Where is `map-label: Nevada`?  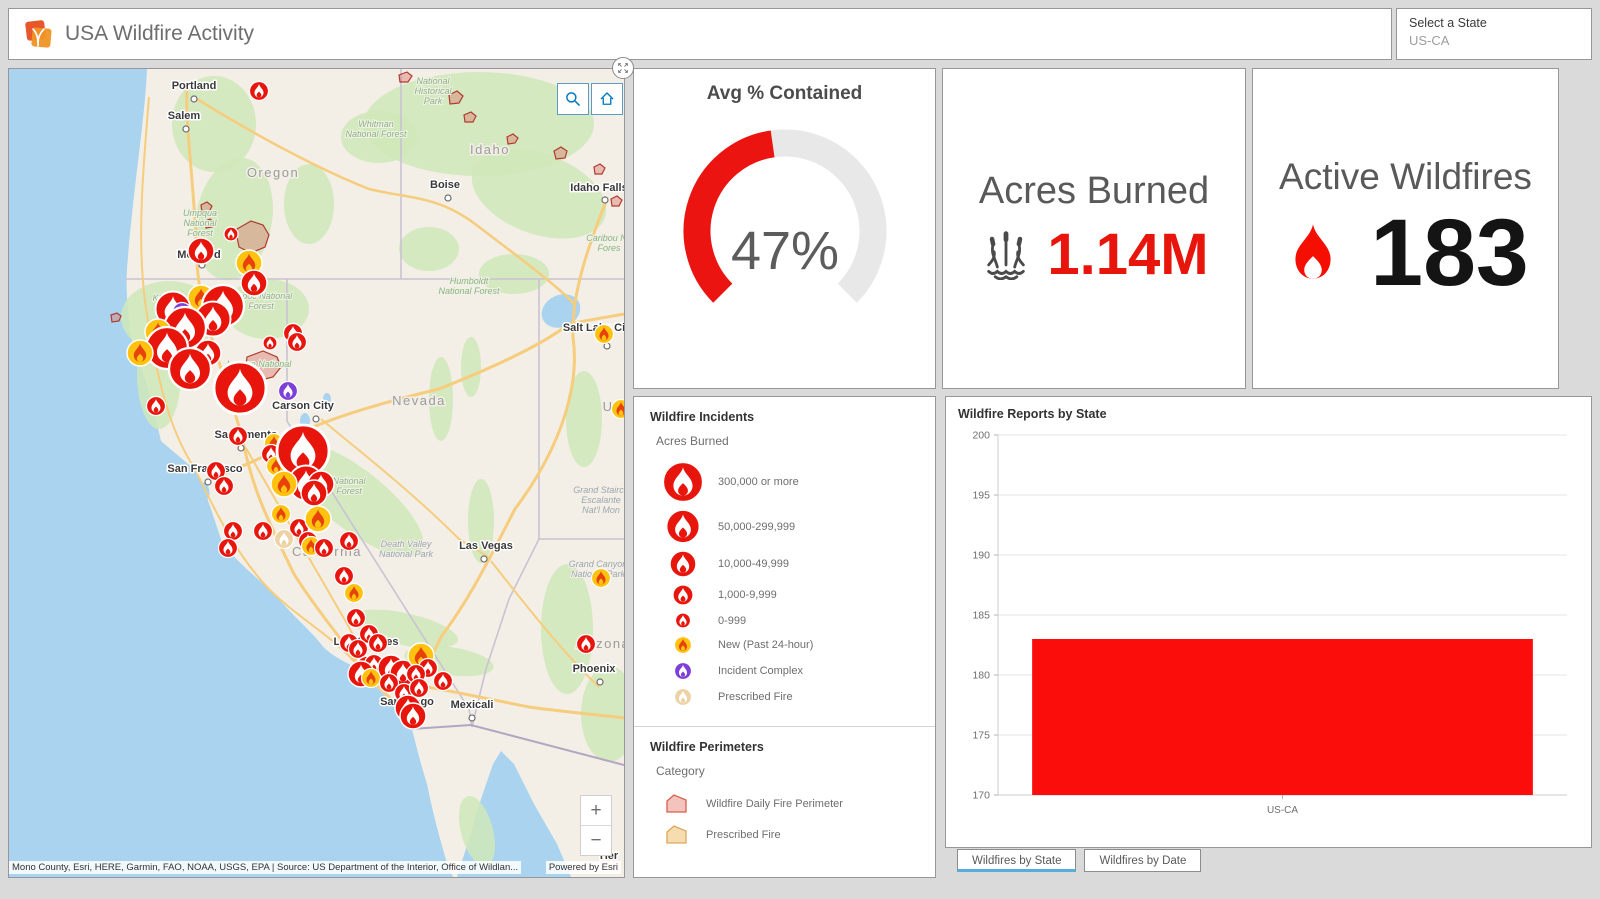
map-label: Nevada is located at coordinates (419, 400).